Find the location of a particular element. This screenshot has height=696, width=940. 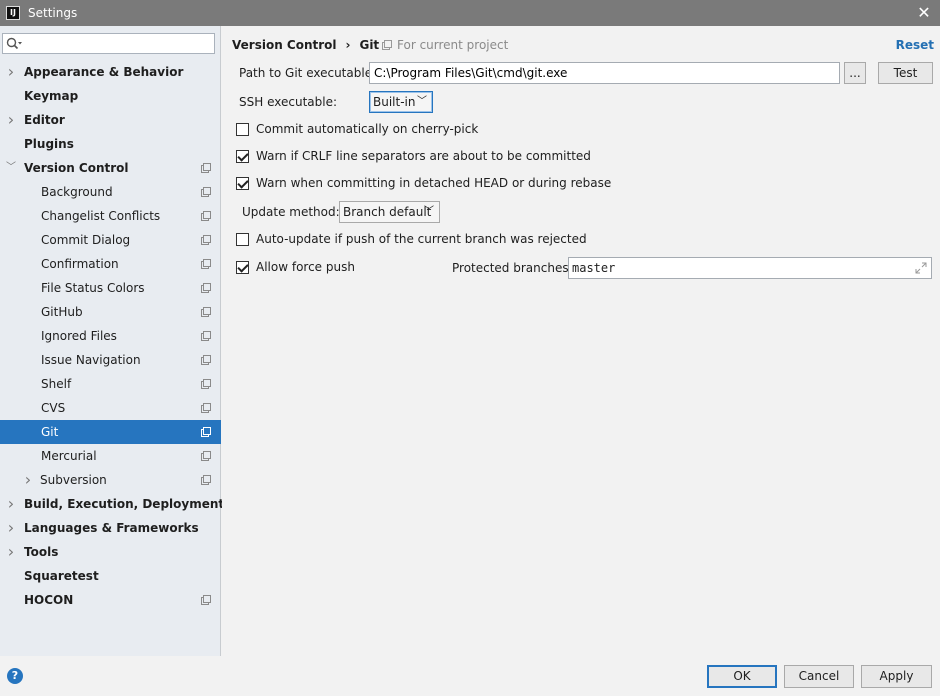

sidebar-item-label: GitHub is located at coordinates (62, 312).